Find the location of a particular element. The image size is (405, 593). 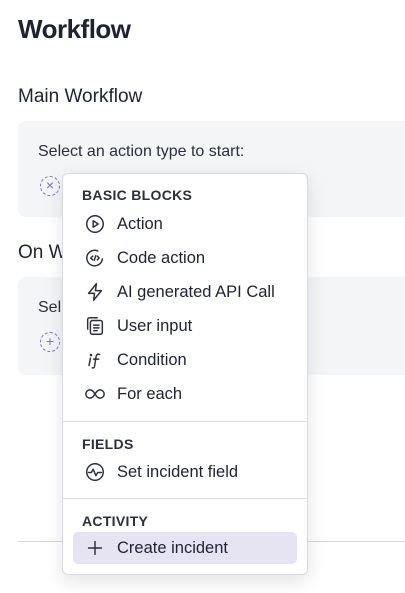

main-workflow-prompt: Select an action type to start: is located at coordinates (141, 151).